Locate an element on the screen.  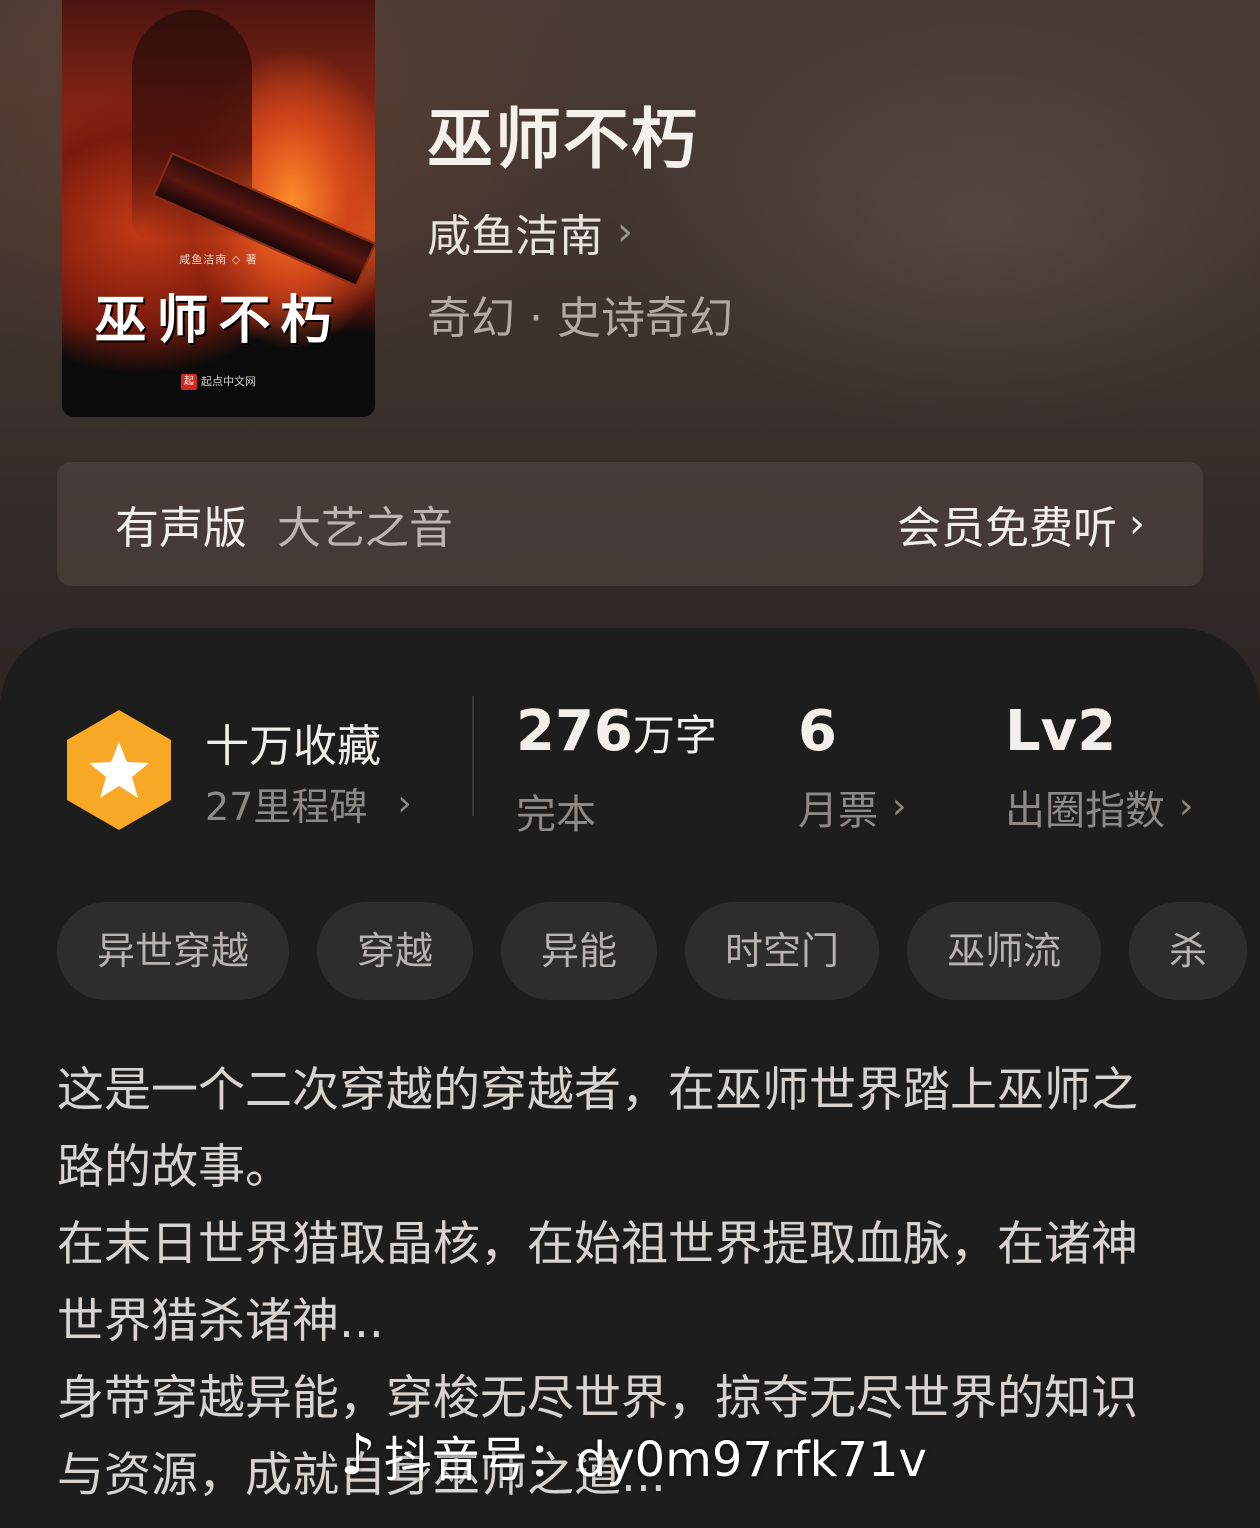
book-title: 巫师不朽 is located at coordinates (563, 139).